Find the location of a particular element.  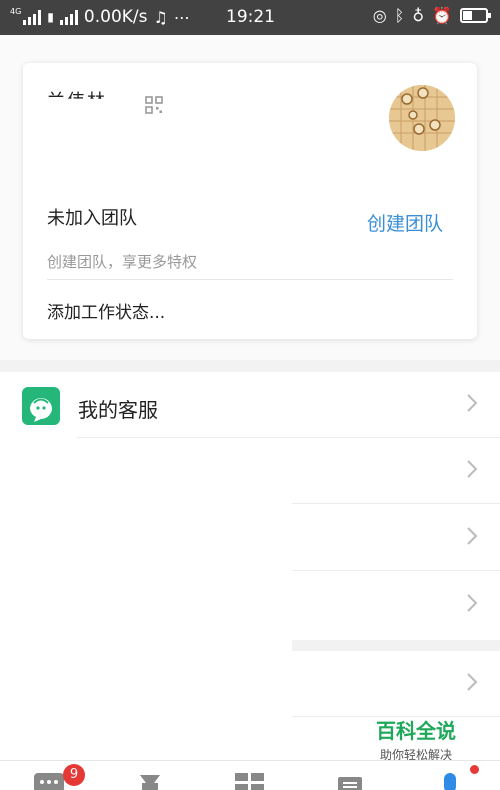

status-left: 4G ▮ 0.00K/s ♫ ⋯ is located at coordinates (100, 17).